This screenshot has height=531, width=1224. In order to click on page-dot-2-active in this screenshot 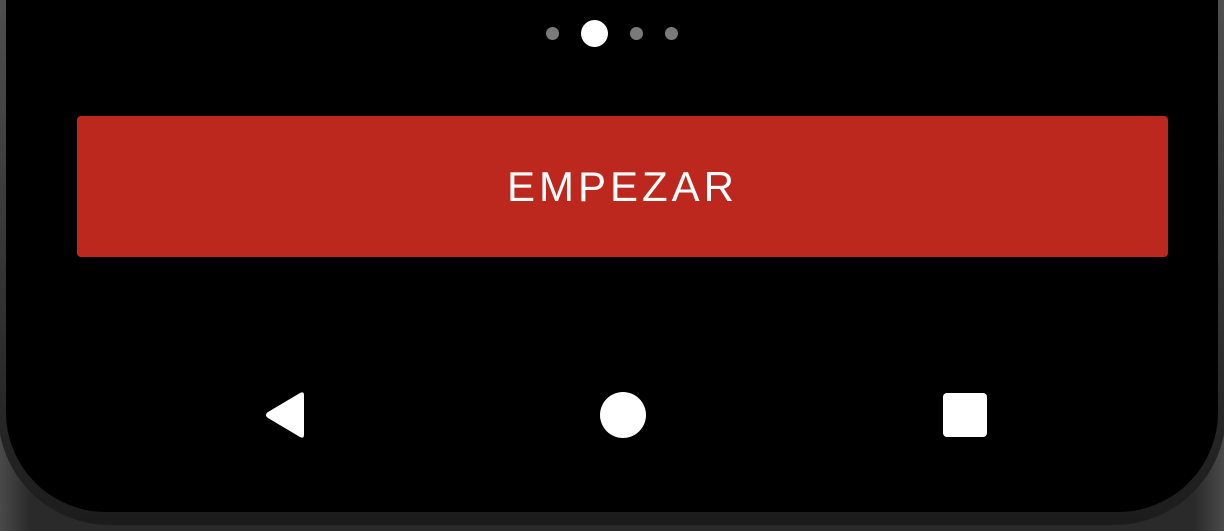, I will do `click(594, 33)`.